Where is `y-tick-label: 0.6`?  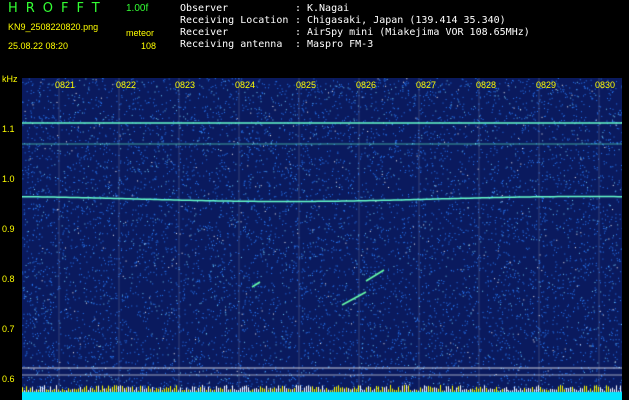
y-tick-label: 0.6 is located at coordinates (8, 379).